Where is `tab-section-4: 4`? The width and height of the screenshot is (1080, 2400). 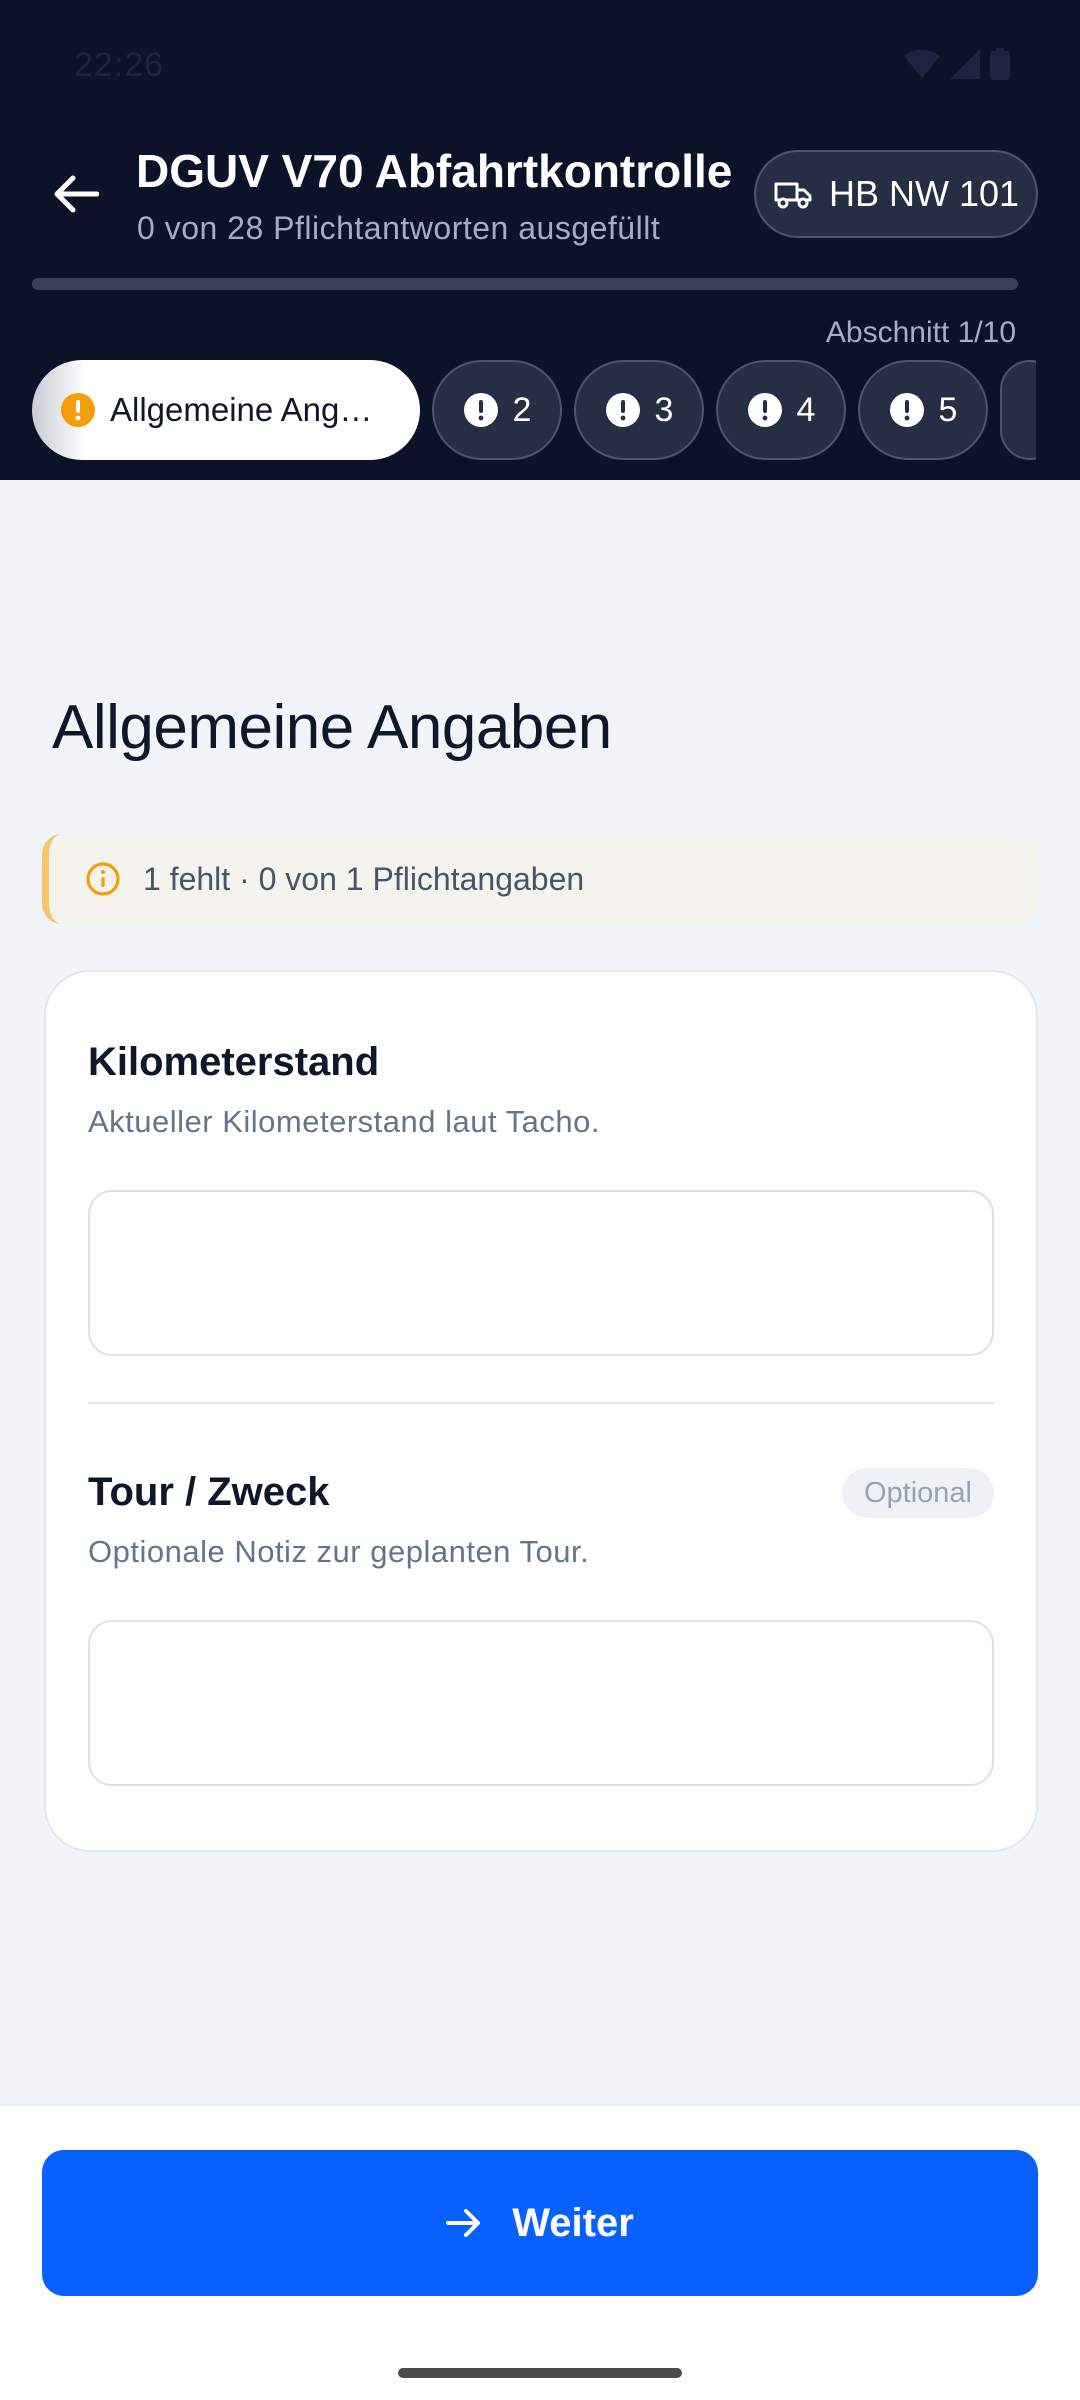
tab-section-4: 4 is located at coordinates (781, 410).